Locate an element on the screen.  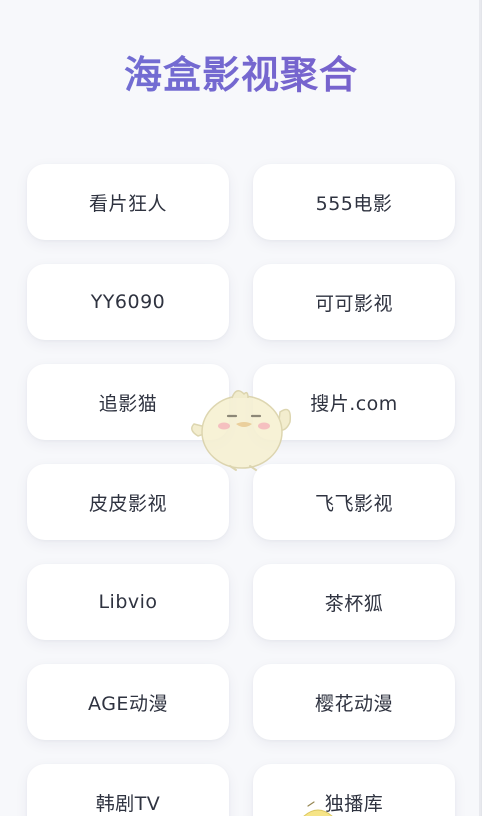
site-card-label: 韩剧TV is located at coordinates (128, 803).